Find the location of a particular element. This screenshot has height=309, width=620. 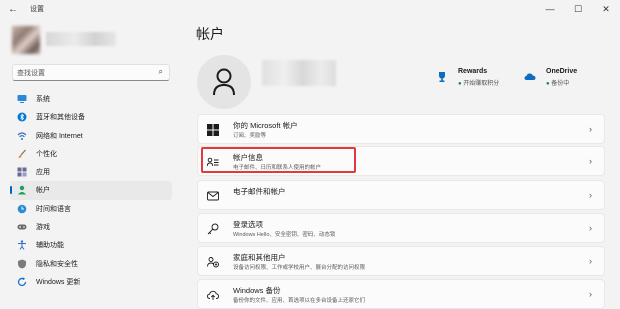

sidebar-item-label: 网络和 Internet is located at coordinates (59, 136).